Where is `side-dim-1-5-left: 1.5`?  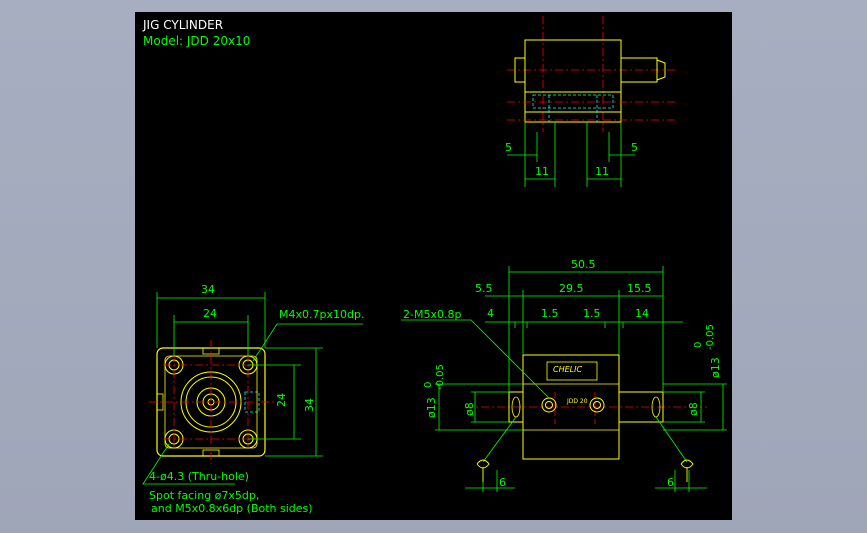
side-dim-1-5-left: 1.5 is located at coordinates (550, 313).